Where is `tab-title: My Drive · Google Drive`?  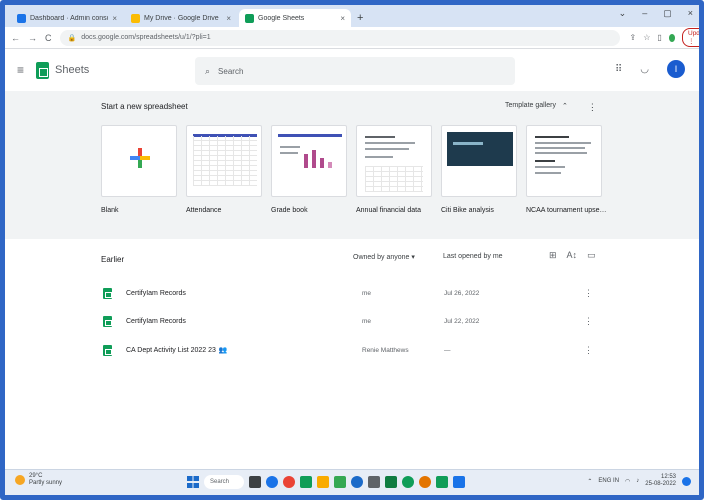
tab-title: My Drive · Google Drive is located at coordinates (181, 18).